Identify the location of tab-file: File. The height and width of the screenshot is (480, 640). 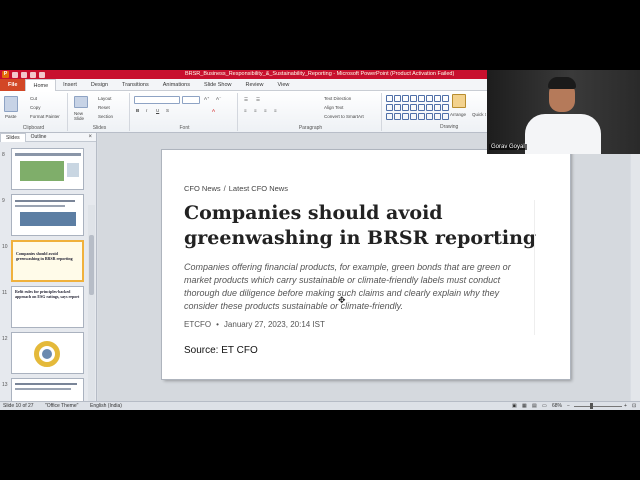
(13, 84).